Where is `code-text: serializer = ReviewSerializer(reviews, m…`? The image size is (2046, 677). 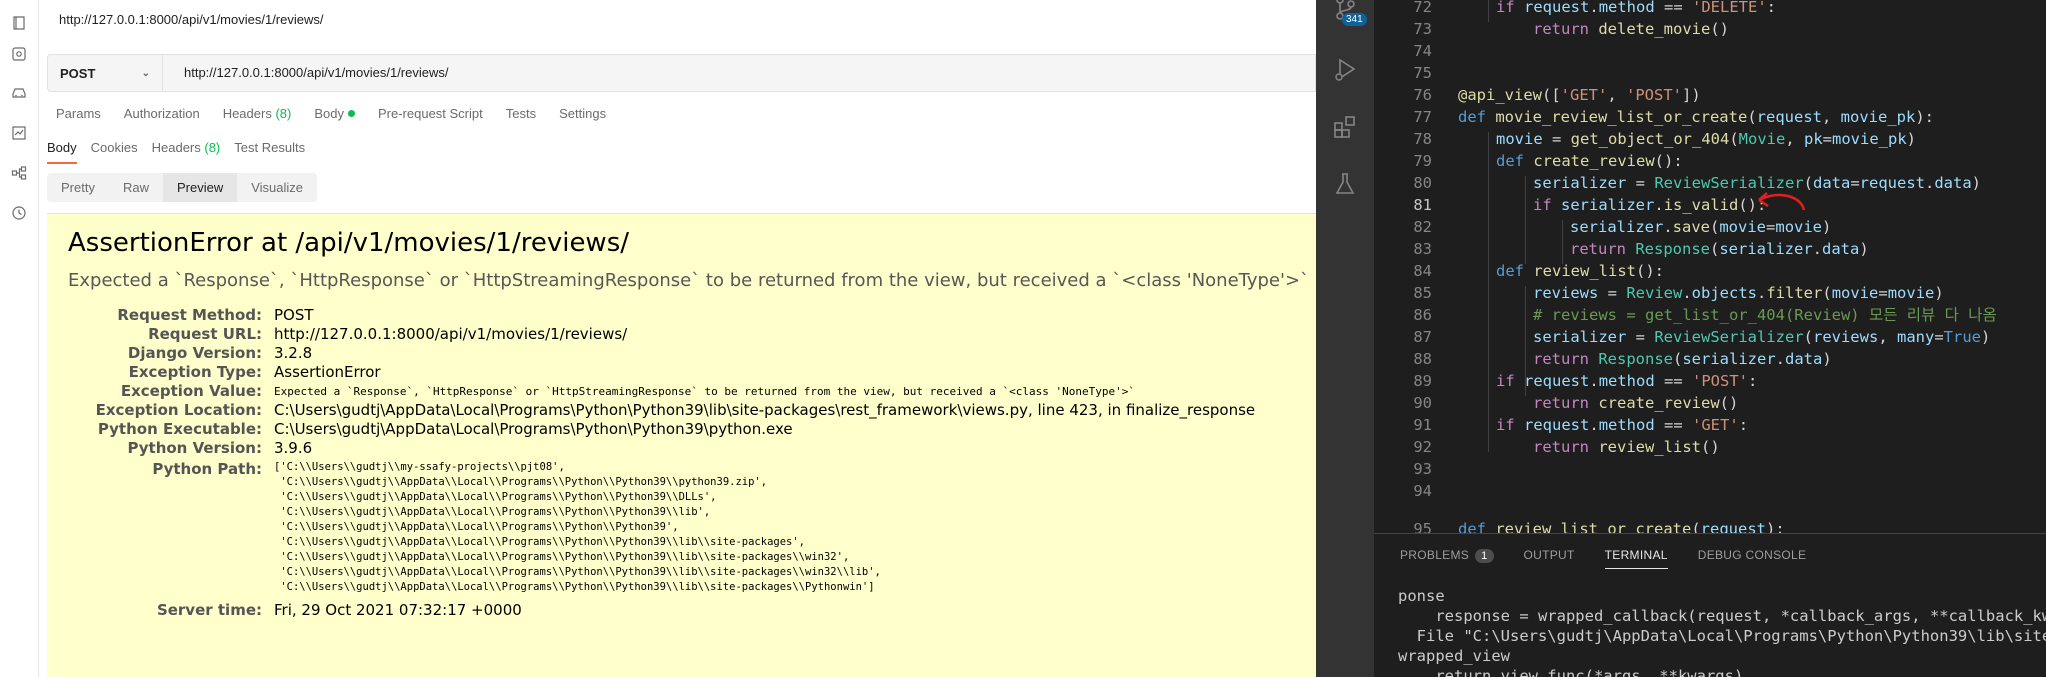 code-text: serializer = ReviewSerializer(reviews, m… is located at coordinates (1762, 337).